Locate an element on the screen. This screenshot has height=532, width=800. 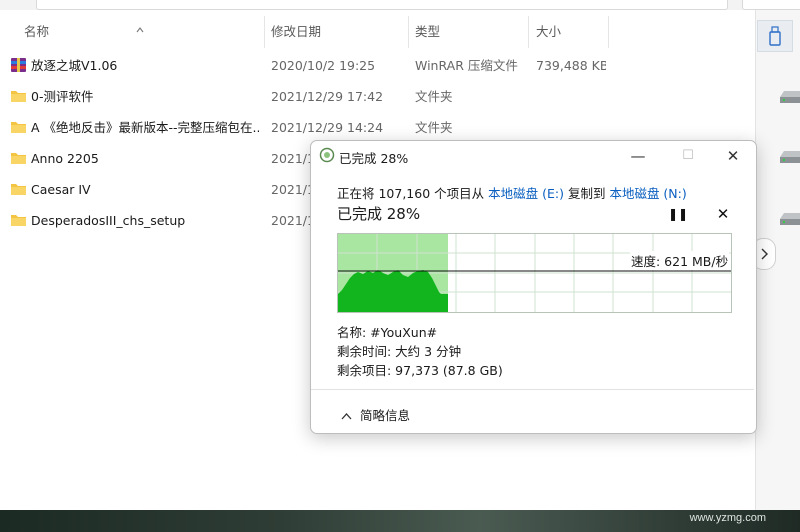
column-size: 大小 is located at coordinates (548, 32).